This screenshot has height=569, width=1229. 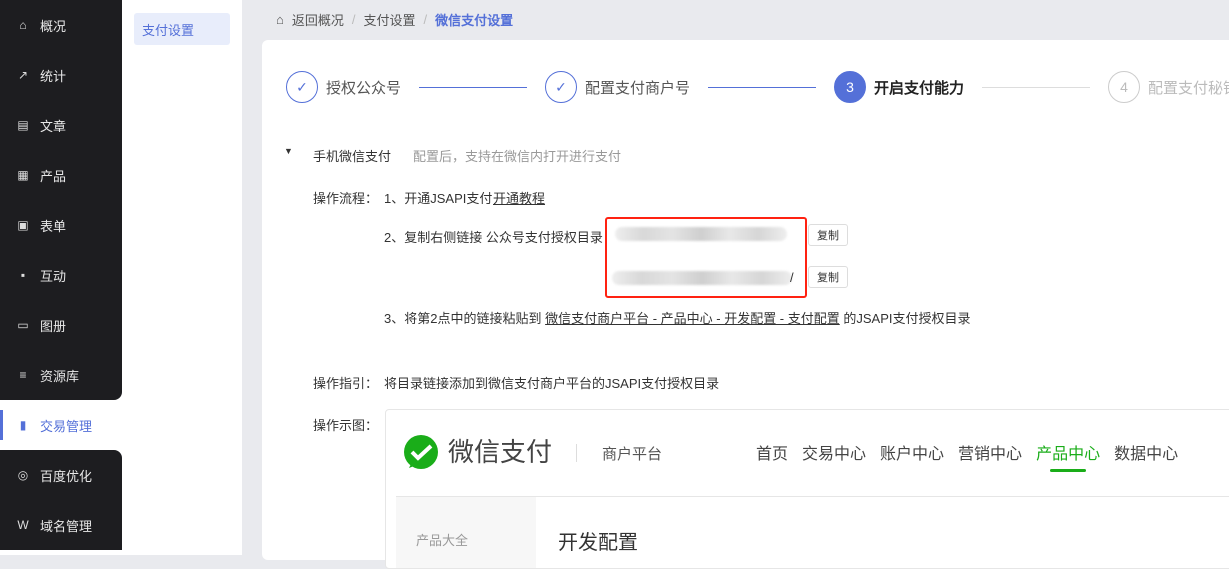 I want to click on breadcrumb-home: 返回概况, so click(x=318, y=19).